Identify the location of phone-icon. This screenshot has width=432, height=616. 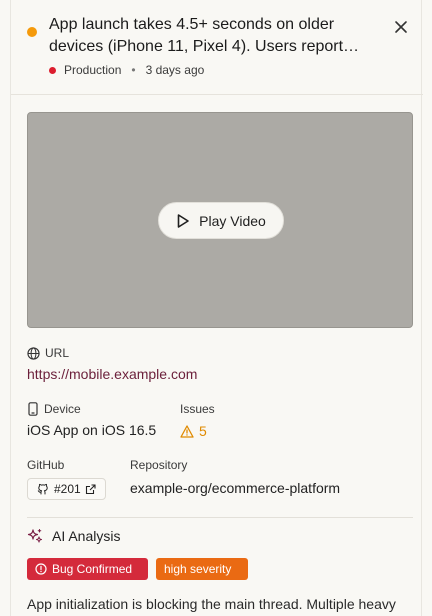
(33, 409).